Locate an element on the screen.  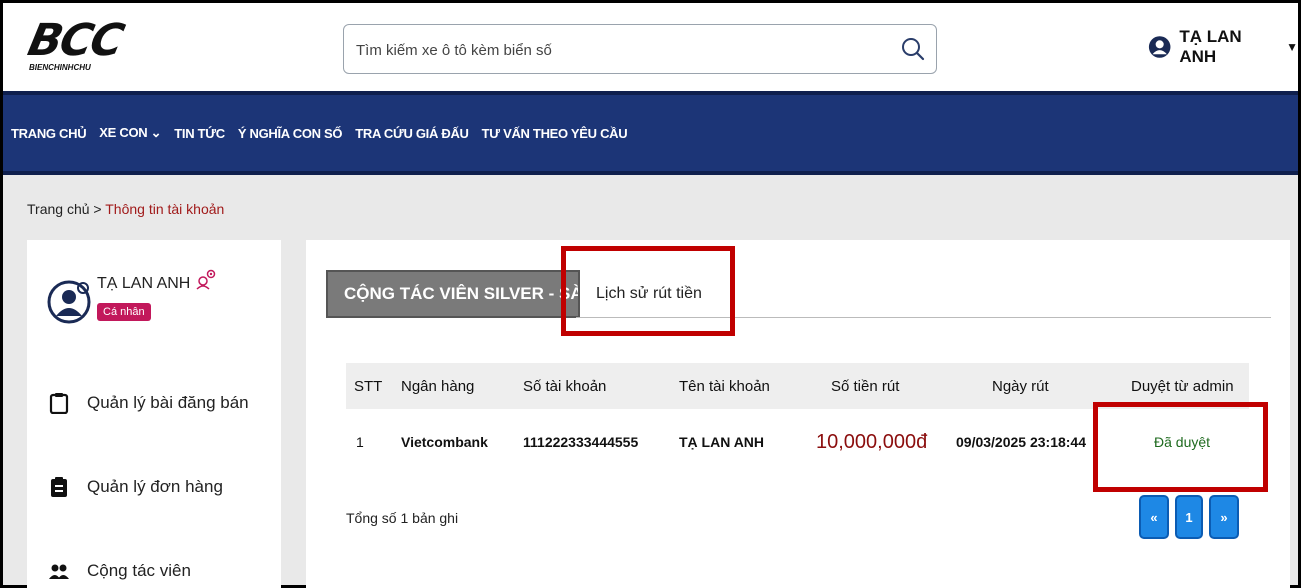
top-header: BCC BIENCHINHCHU TẠ LAN ANH ▼ is located at coordinates (650, 47).